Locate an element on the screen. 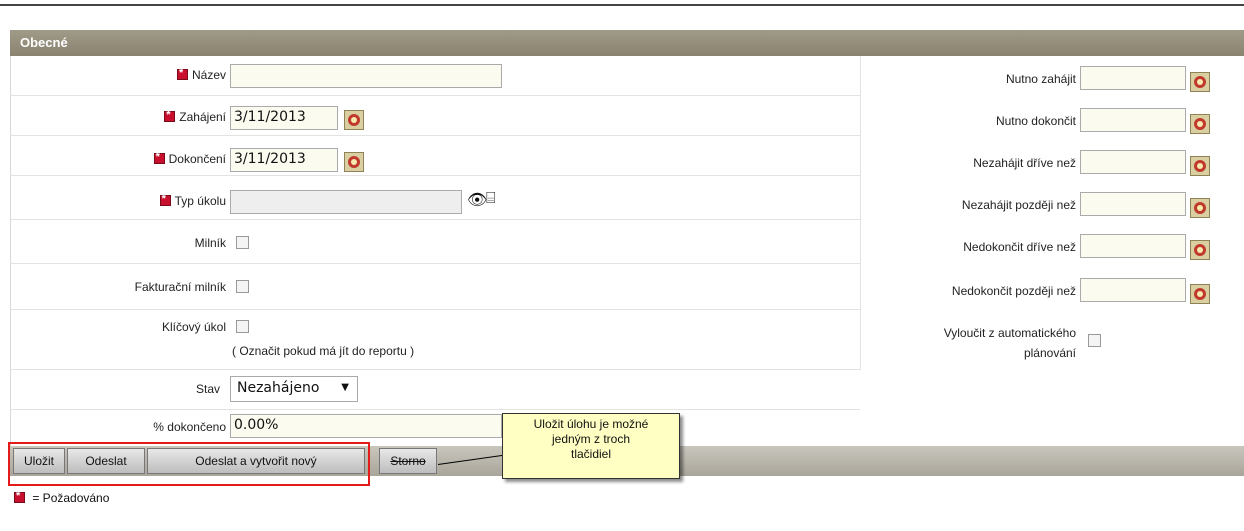 This screenshot has height=531, width=1244. fakturacni-milnik-checkbox is located at coordinates (242, 286).